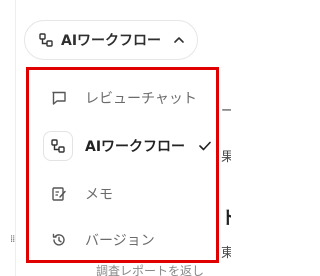  I want to click on mode-selector-button: AIワークフロー, so click(111, 40).